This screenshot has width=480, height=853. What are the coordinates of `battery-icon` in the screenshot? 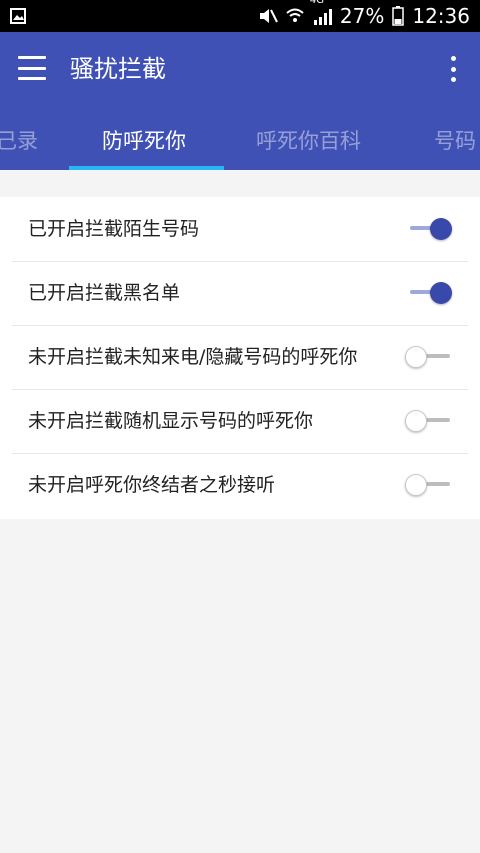 It's located at (398, 16).